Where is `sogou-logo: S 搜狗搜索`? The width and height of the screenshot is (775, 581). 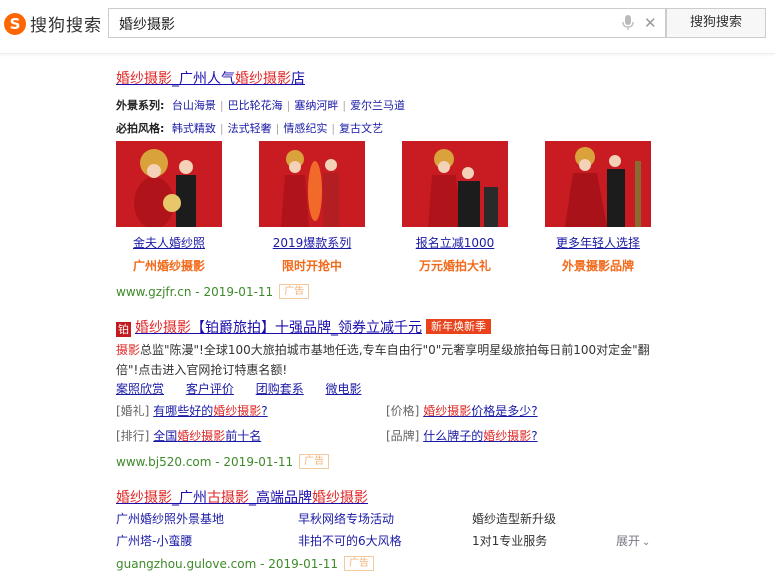 sogou-logo: S 搜狗搜索 is located at coordinates (53, 23).